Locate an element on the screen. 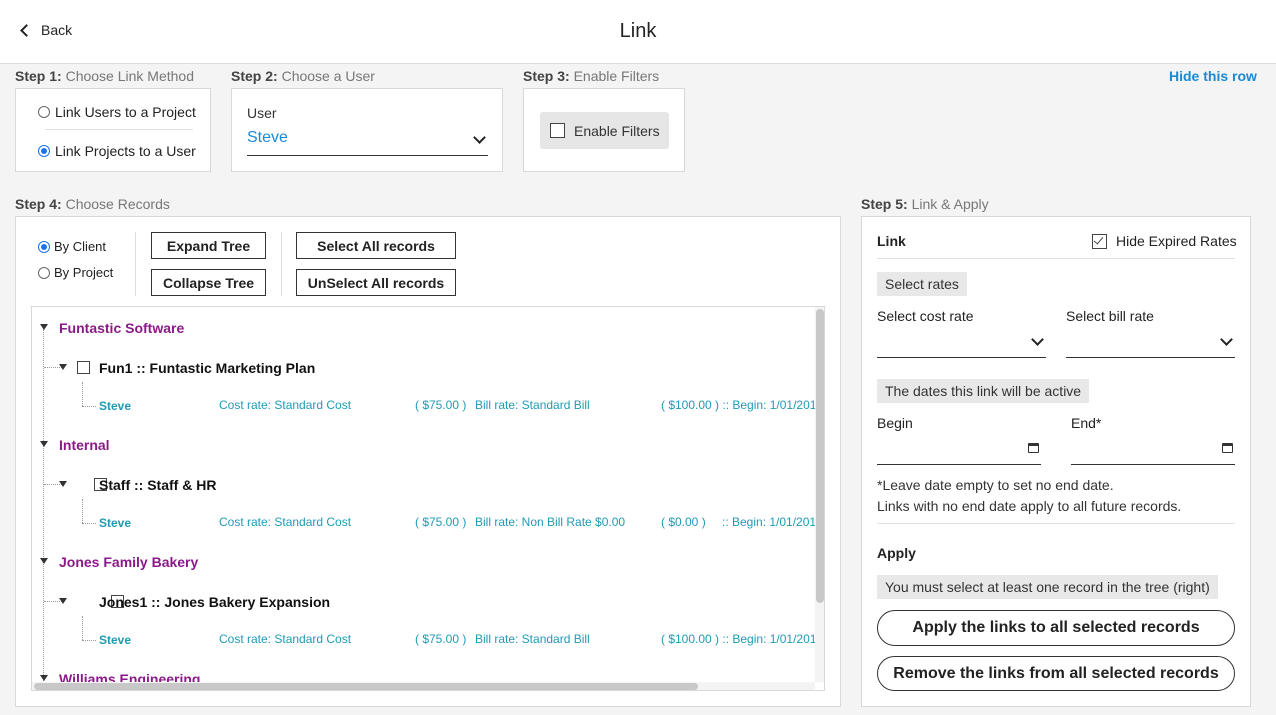  user-select: Steve is located at coordinates (367, 141).